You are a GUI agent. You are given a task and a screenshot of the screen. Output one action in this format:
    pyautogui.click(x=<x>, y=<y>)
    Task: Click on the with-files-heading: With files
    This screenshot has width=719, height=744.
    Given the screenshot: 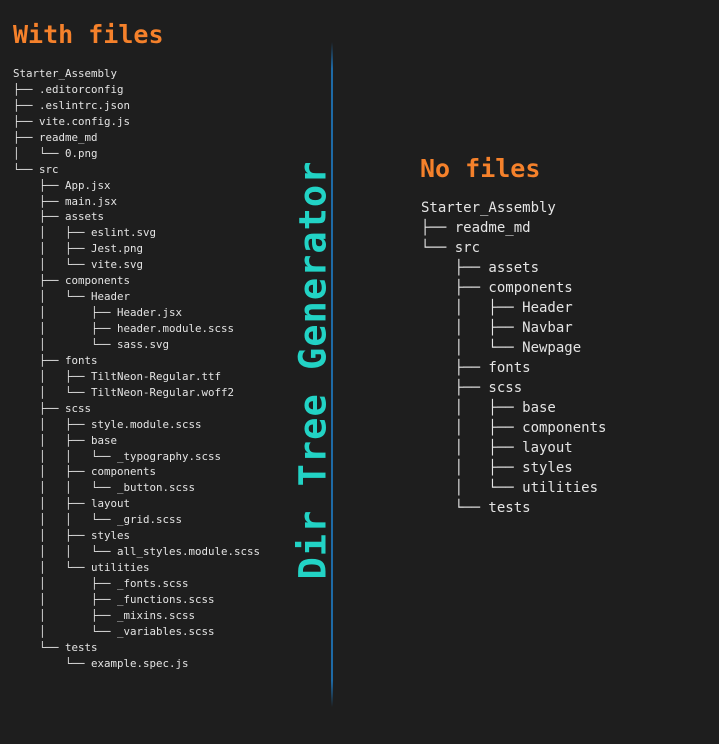 What is the action you would take?
    pyautogui.click(x=88, y=34)
    